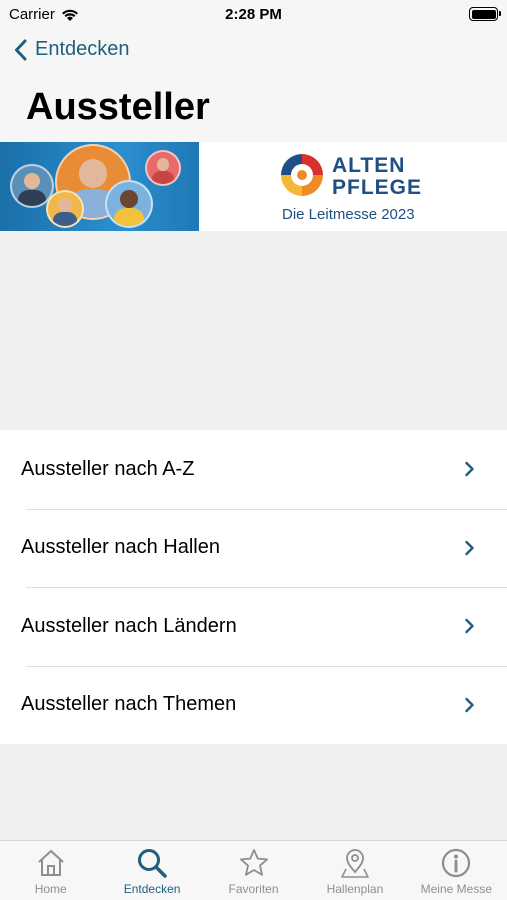 Image resolution: width=507 pixels, height=900 pixels. I want to click on page-title: Aussteller, so click(118, 107).